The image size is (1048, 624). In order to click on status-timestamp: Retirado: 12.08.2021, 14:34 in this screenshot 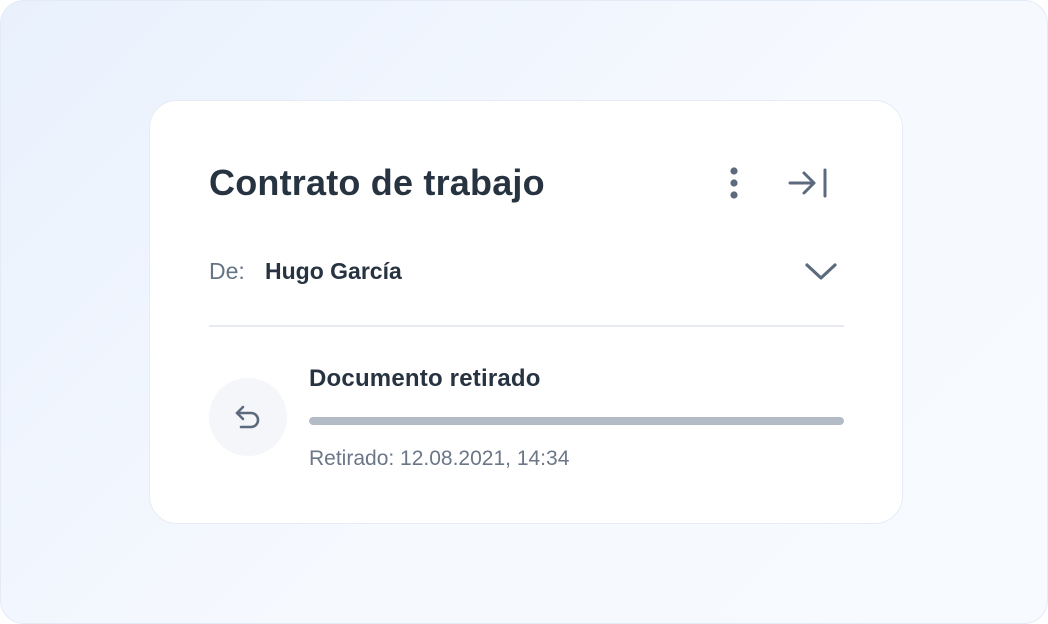, I will do `click(439, 458)`.